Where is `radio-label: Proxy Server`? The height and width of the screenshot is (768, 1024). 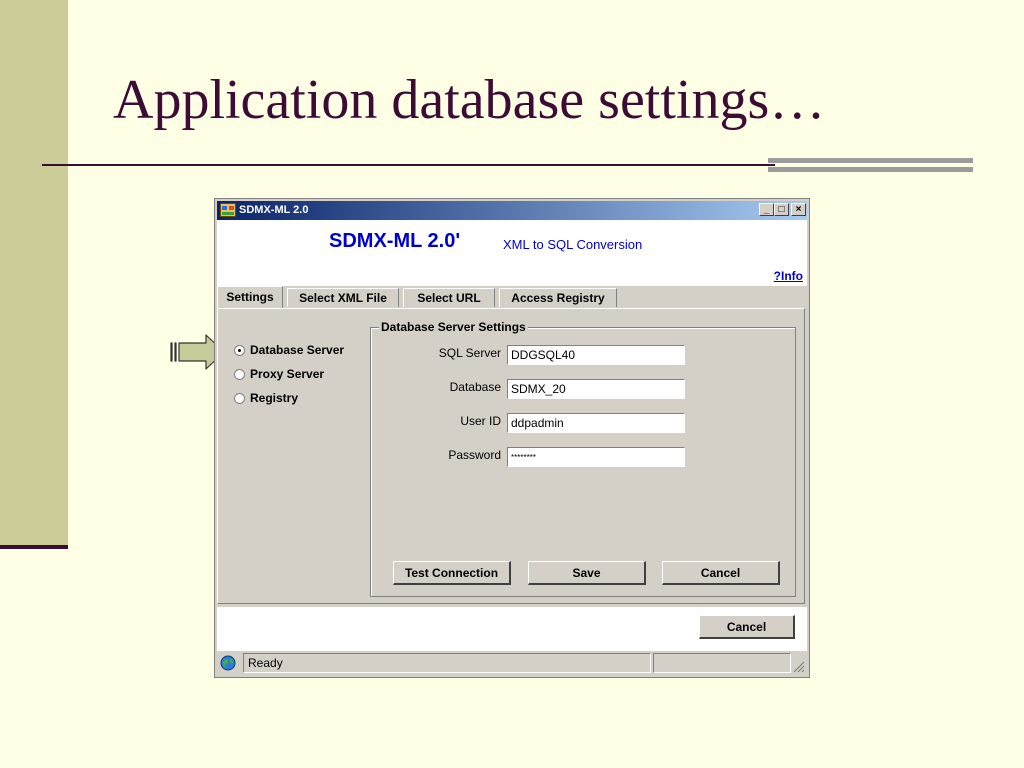
radio-label: Proxy Server is located at coordinates (287, 374).